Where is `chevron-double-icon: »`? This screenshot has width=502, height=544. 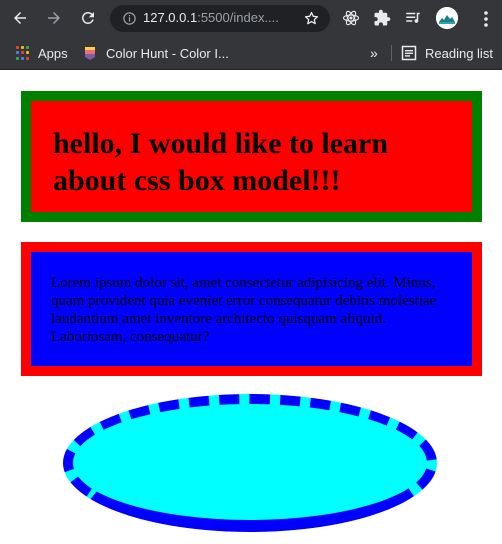 chevron-double-icon: » is located at coordinates (374, 53).